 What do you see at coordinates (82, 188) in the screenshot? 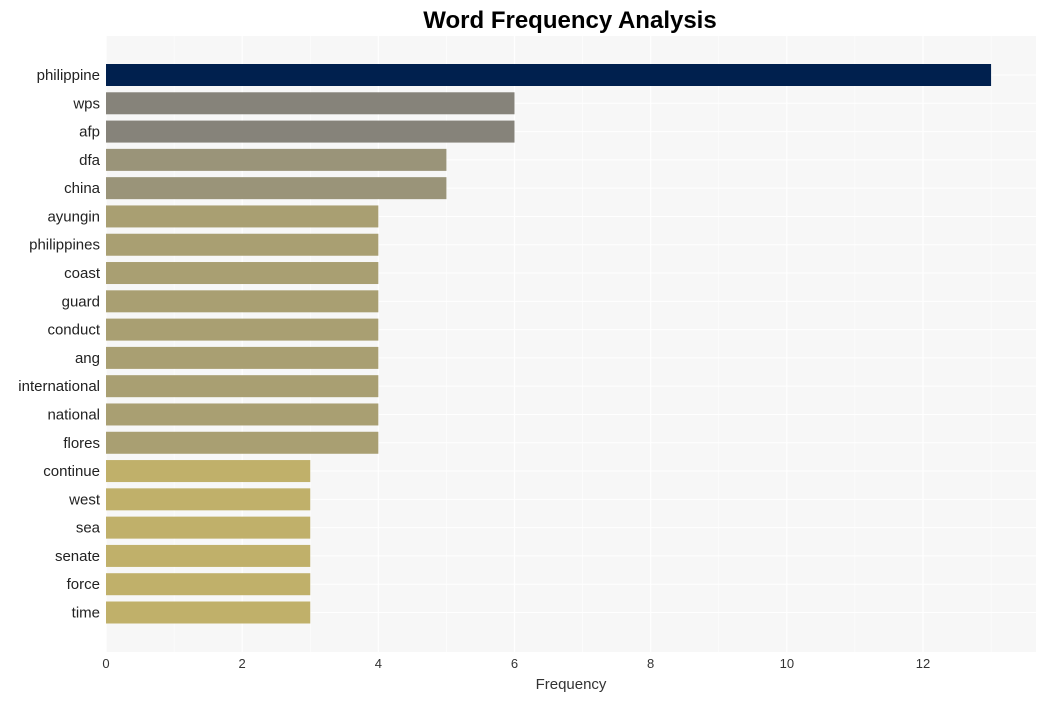
I see `y-tick-label: china` at bounding box center [82, 188].